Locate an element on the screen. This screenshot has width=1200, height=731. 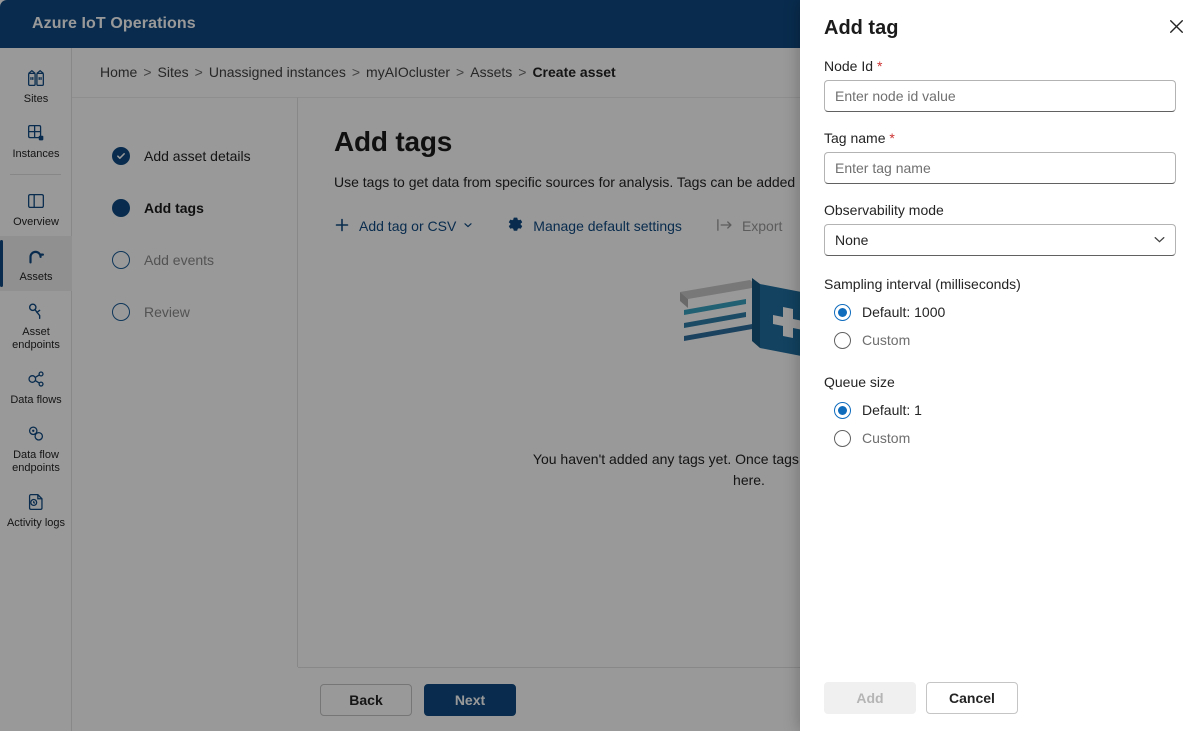
sampling-interval-default-radio-row: Default: 1000 is located at coordinates (1000, 312).